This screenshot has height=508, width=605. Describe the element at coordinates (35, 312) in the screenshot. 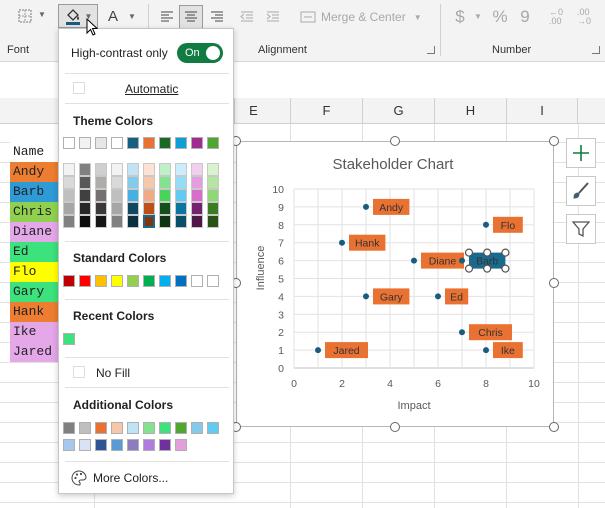

I see `name-cell: Hank` at that location.